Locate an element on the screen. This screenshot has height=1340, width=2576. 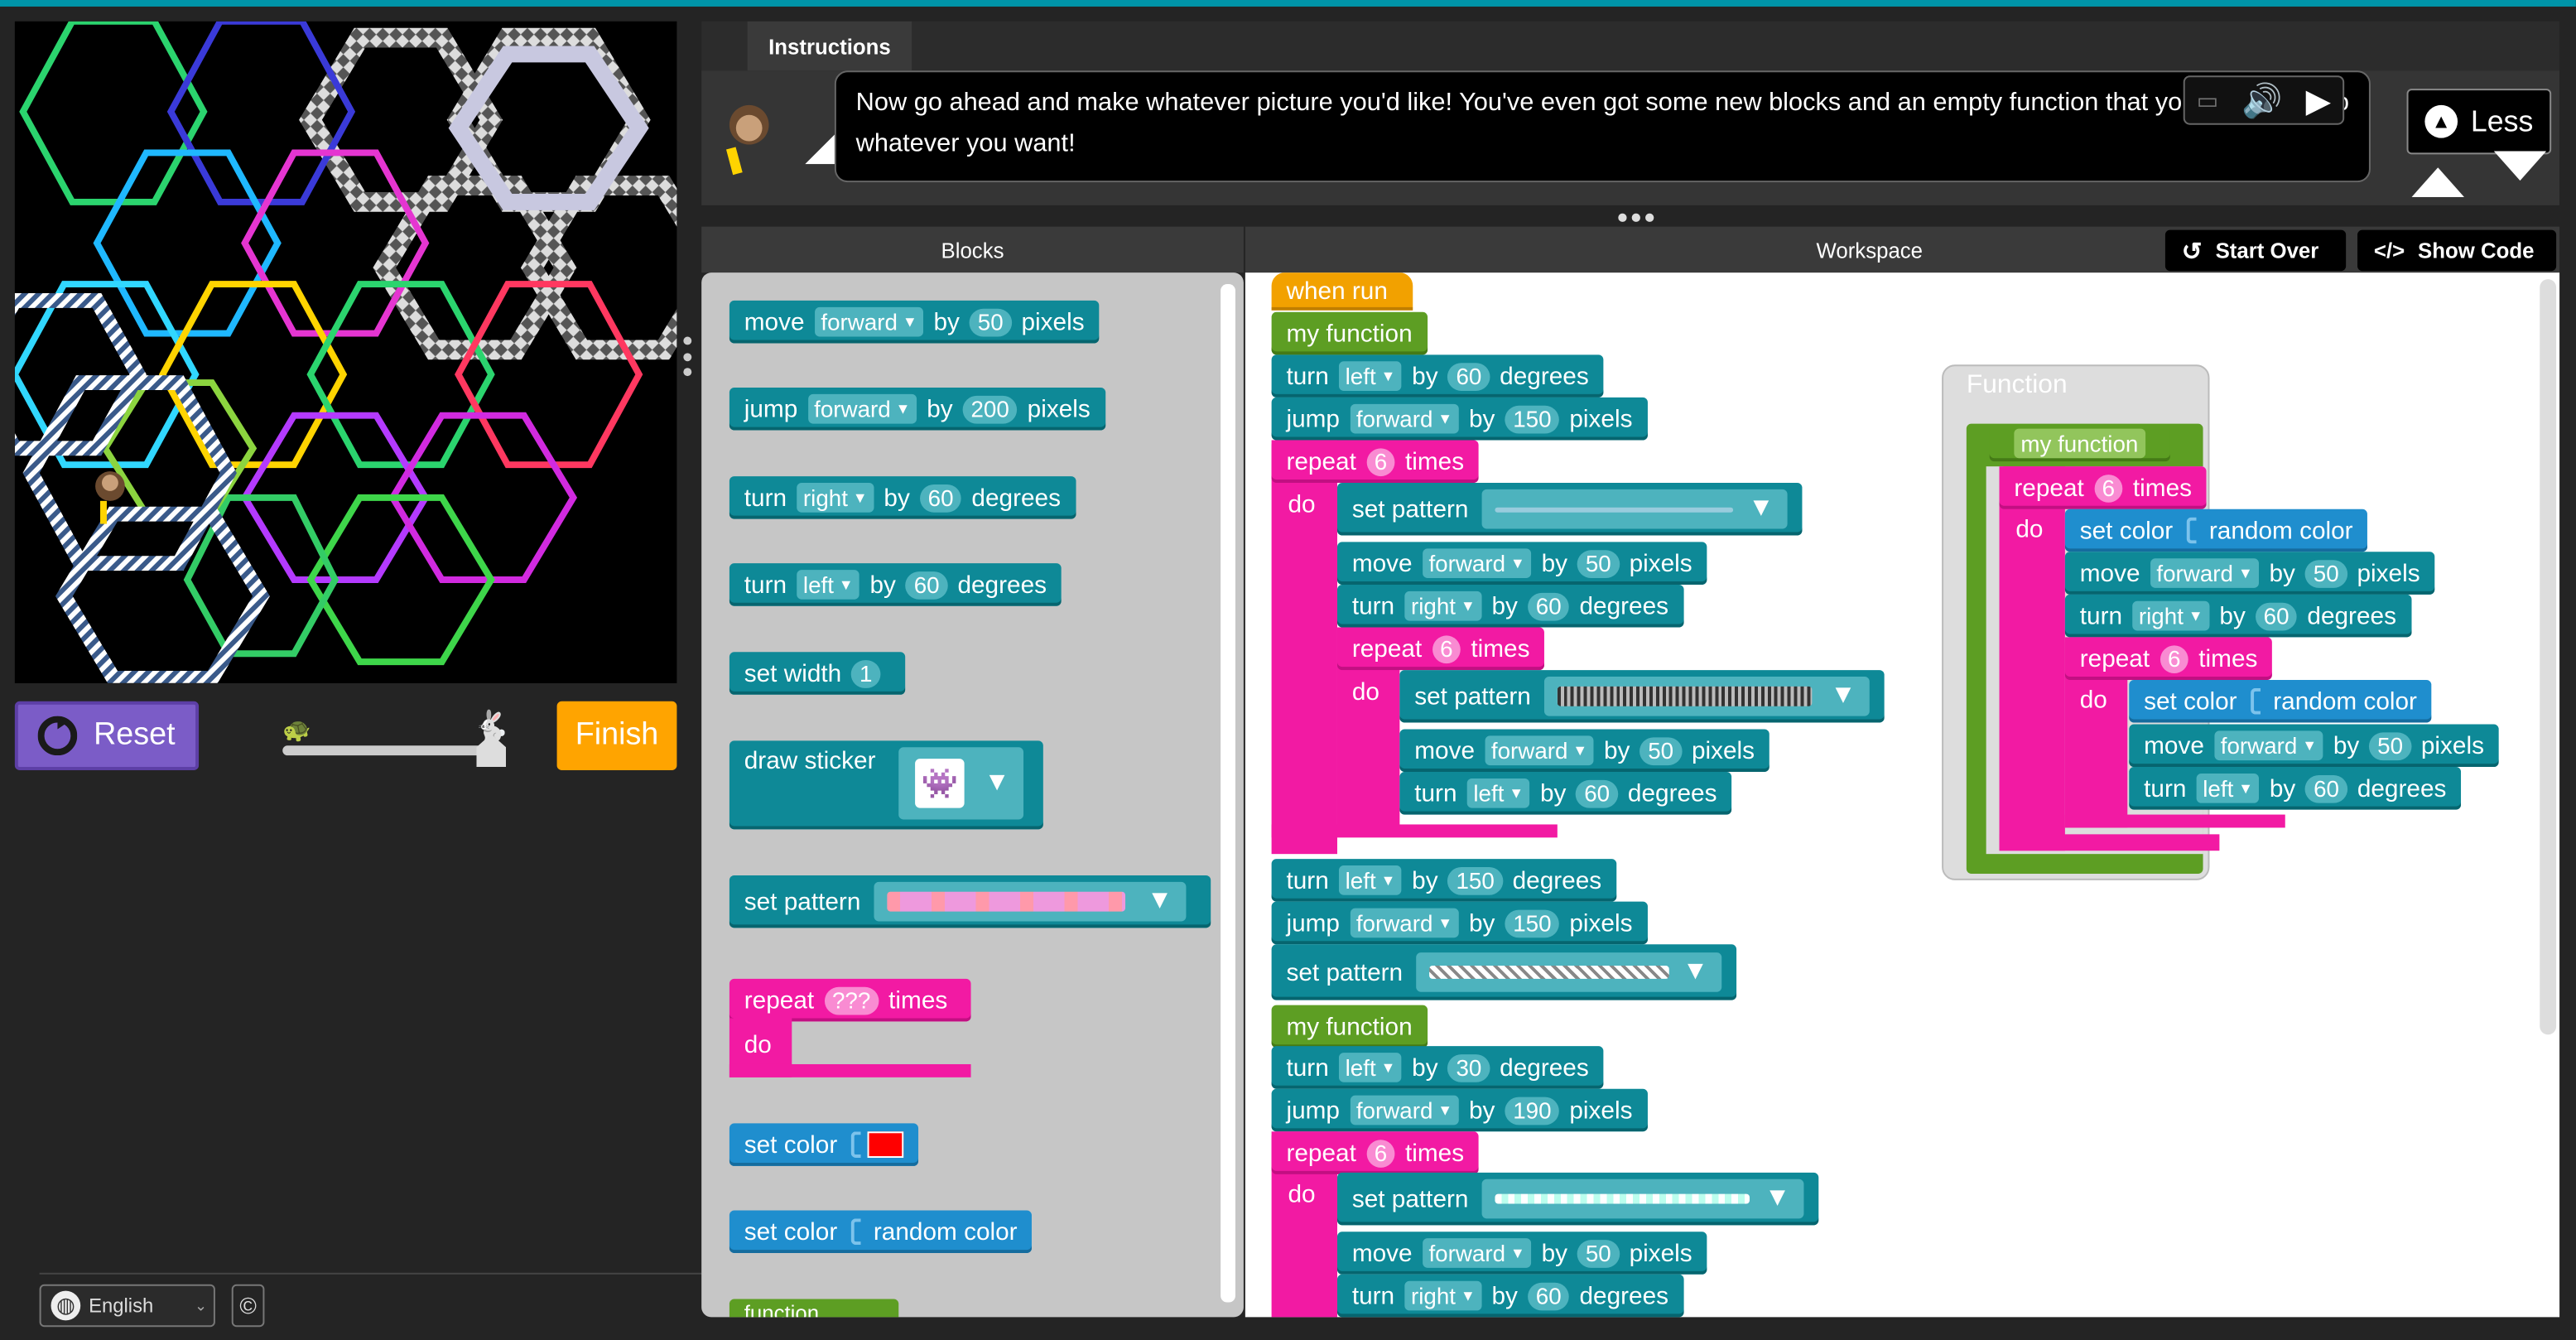
ws-jump-1: jump forward ▼ by 150 pixels is located at coordinates (1459, 419).